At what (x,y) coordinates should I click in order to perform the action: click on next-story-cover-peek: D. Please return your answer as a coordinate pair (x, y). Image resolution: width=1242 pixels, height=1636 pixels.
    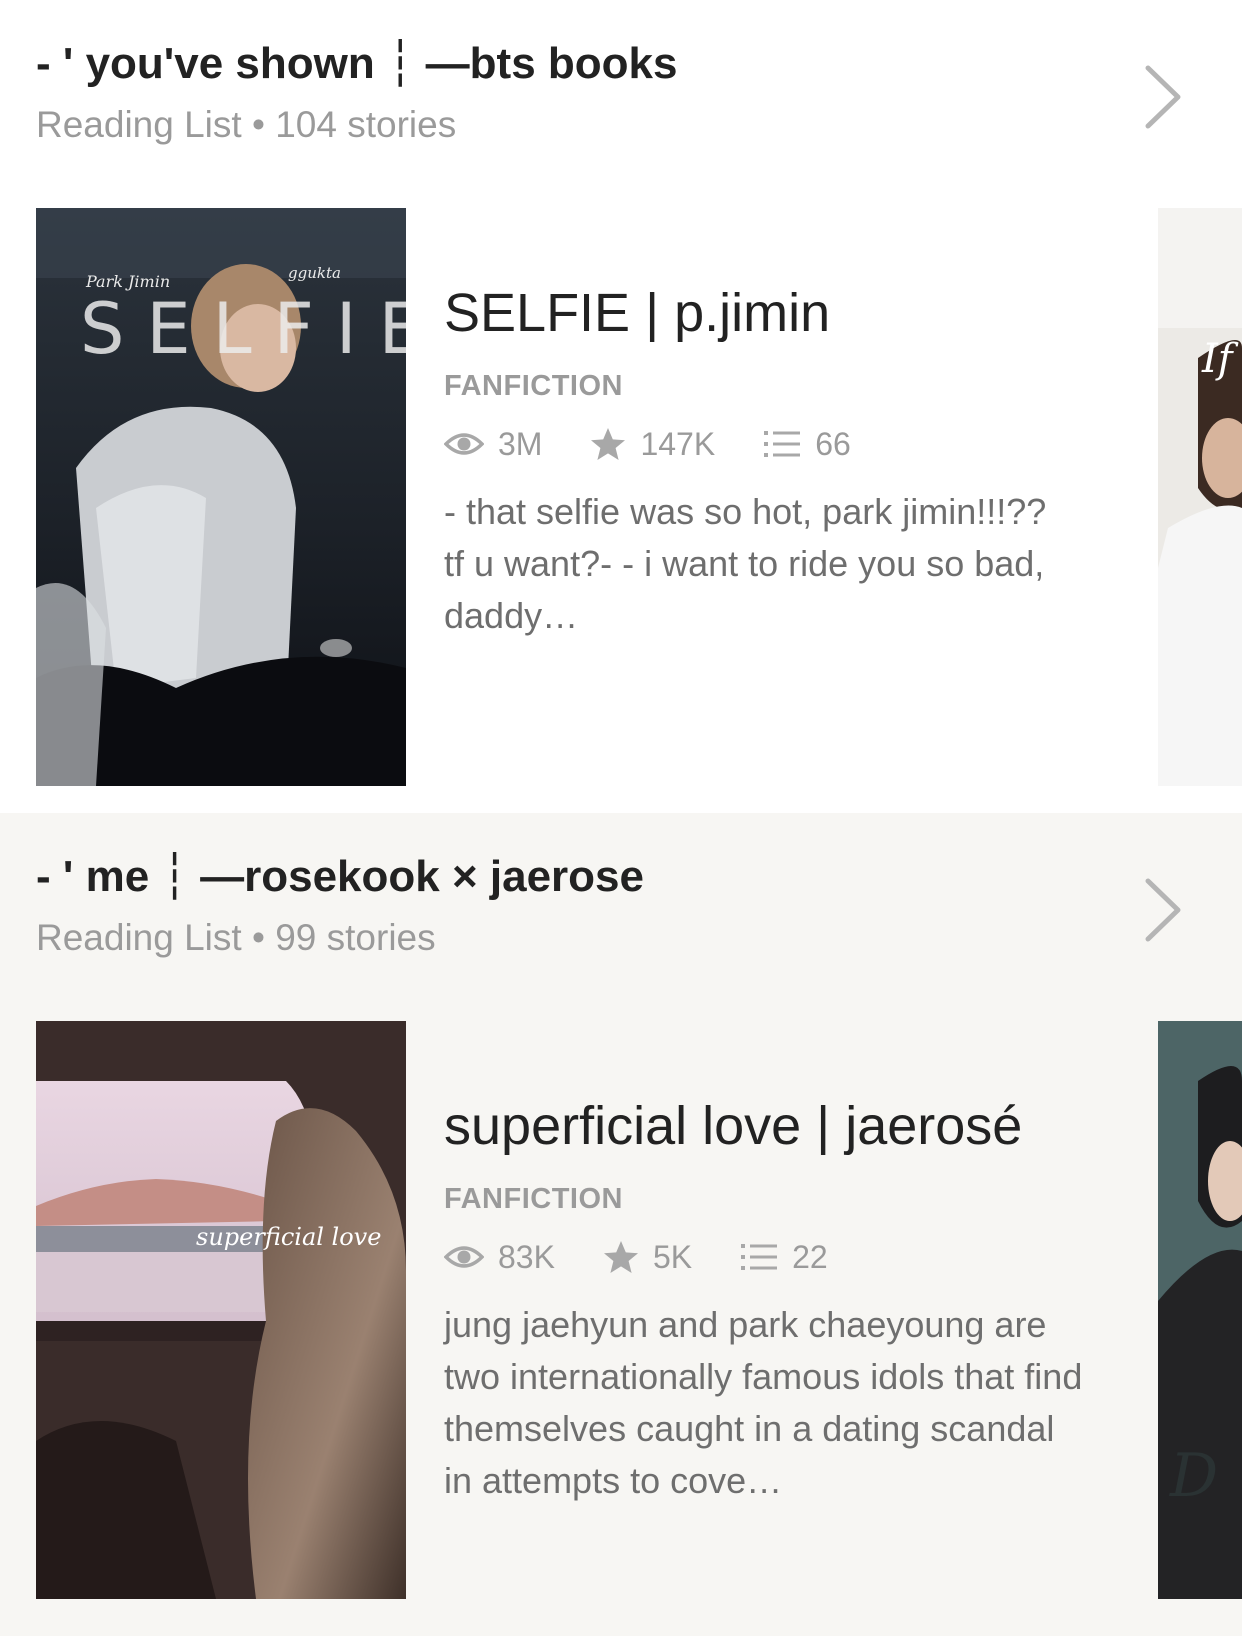
    Looking at the image, I should click on (1200, 1310).